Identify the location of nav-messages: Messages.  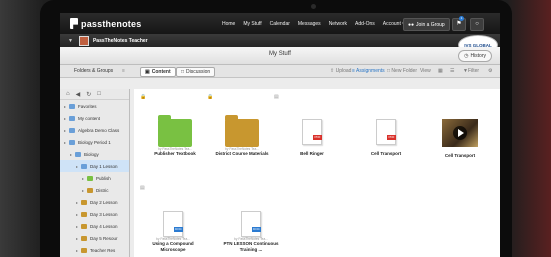
(309, 24).